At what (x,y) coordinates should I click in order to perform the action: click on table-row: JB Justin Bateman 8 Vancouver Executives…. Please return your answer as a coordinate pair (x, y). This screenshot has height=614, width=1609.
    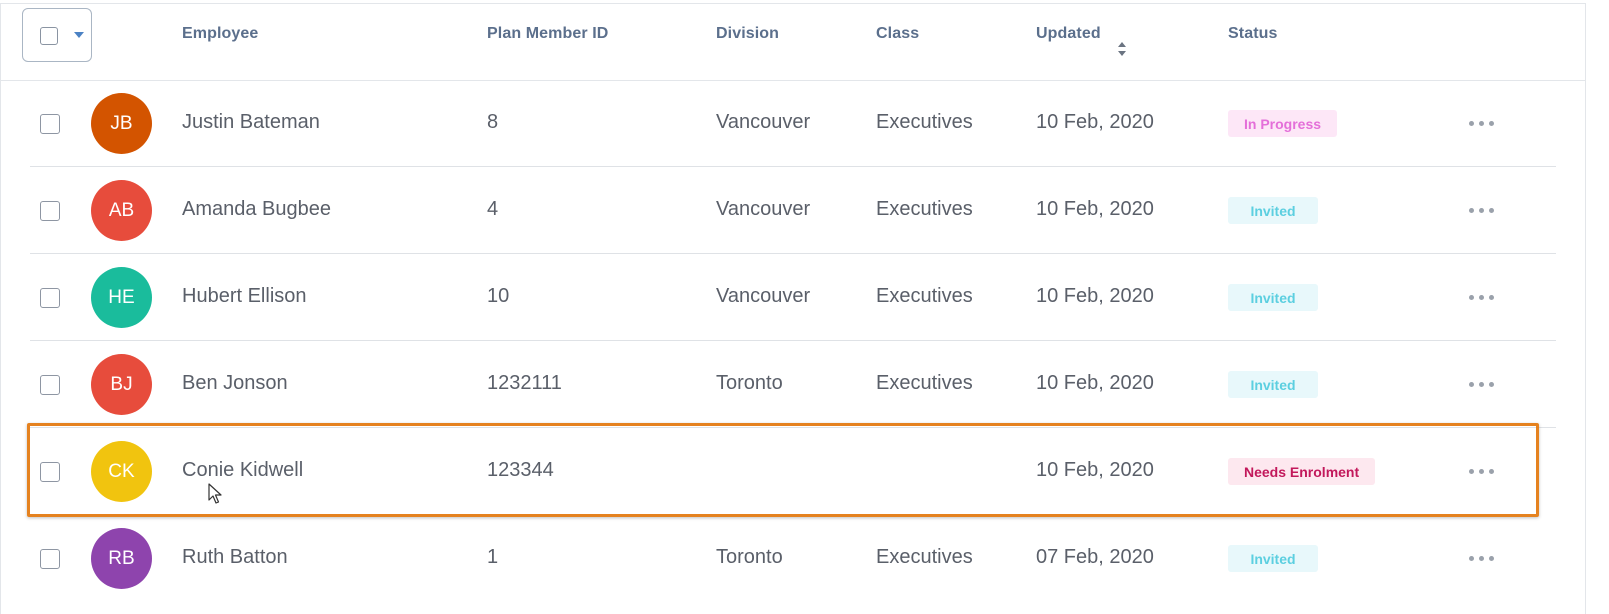
    Looking at the image, I should click on (778, 123).